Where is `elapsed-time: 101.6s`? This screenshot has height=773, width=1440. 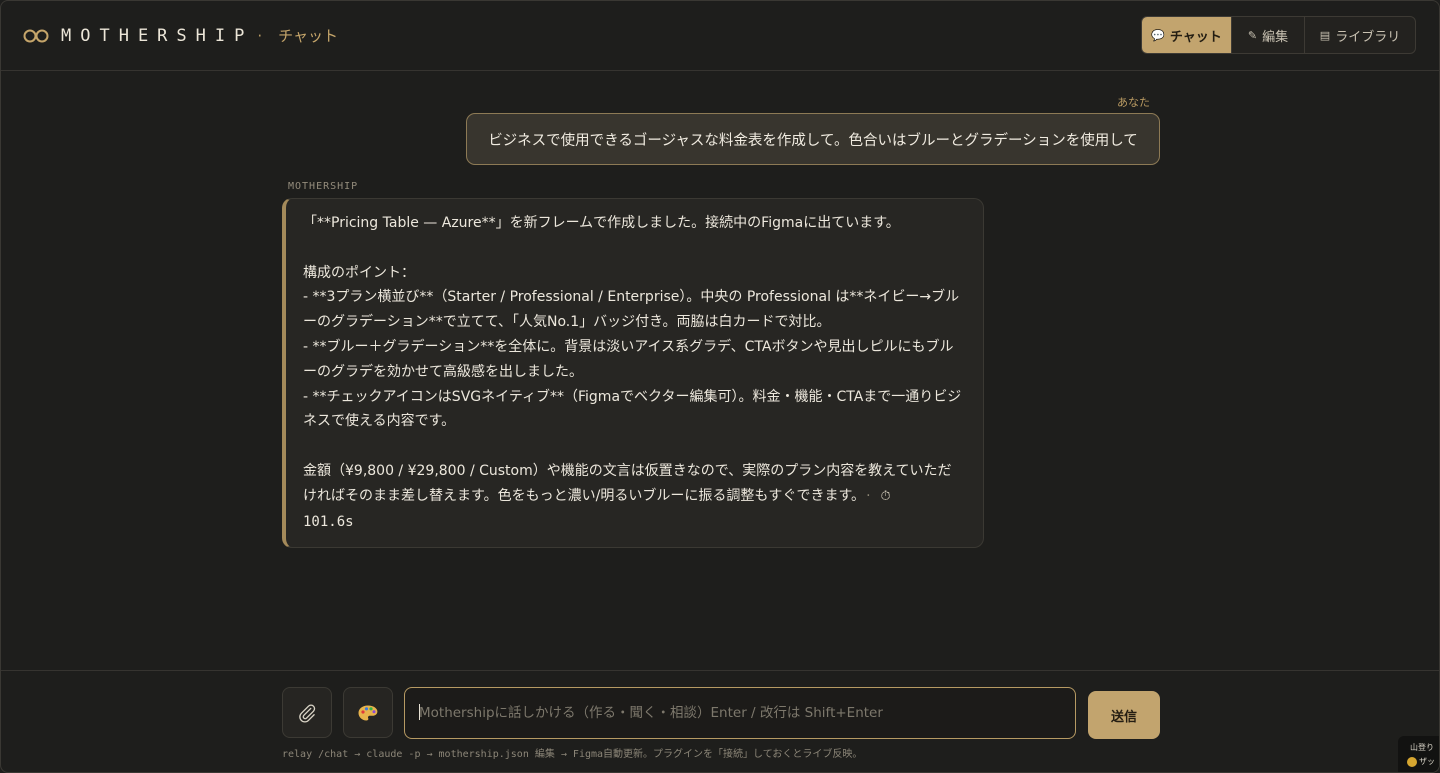 elapsed-time: 101.6s is located at coordinates (328, 521).